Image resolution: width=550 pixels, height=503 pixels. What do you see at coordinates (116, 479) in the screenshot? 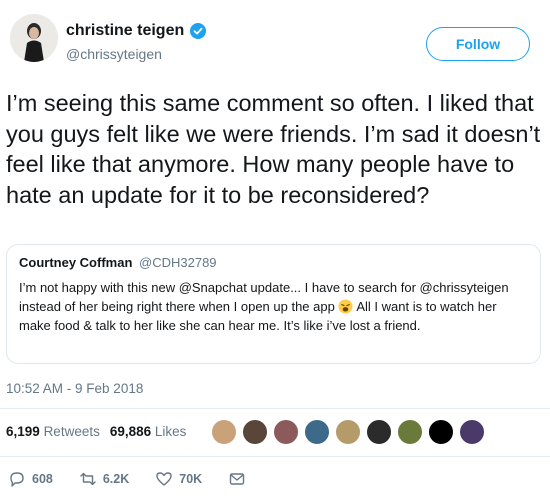
I see `retweet-count: 6.2K` at bounding box center [116, 479].